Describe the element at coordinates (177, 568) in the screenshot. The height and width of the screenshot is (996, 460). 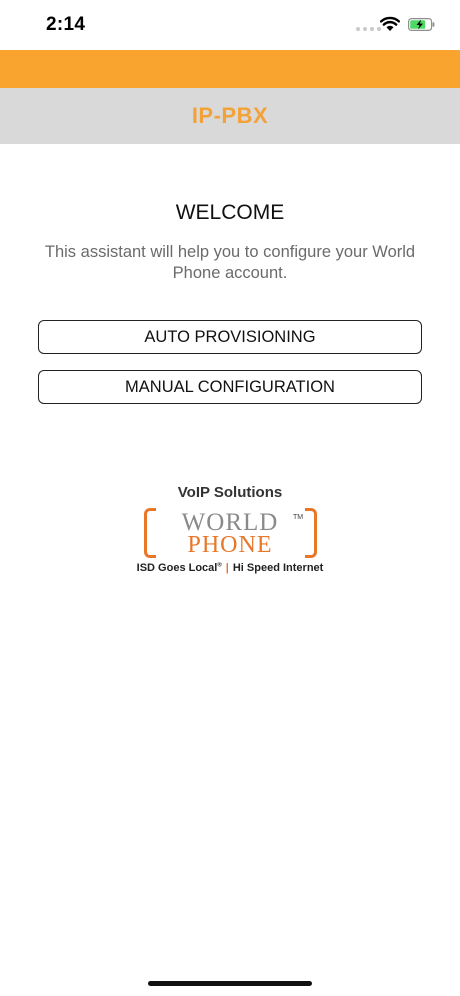
I see `tagline-left: ISD Goes Local` at that location.